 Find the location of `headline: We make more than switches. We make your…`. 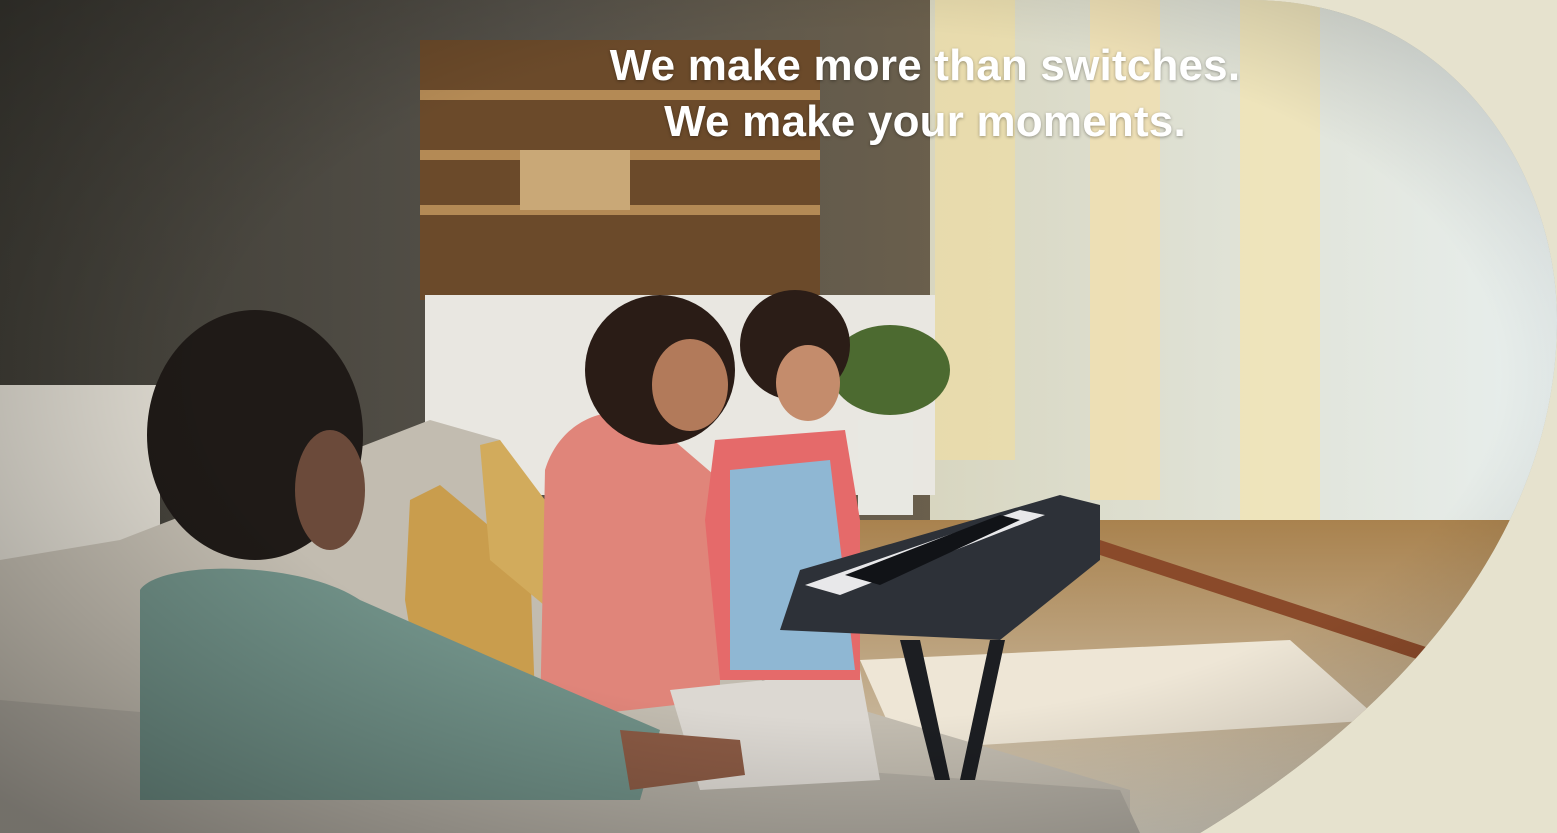

headline: We make more than switches. We make your… is located at coordinates (925, 94).